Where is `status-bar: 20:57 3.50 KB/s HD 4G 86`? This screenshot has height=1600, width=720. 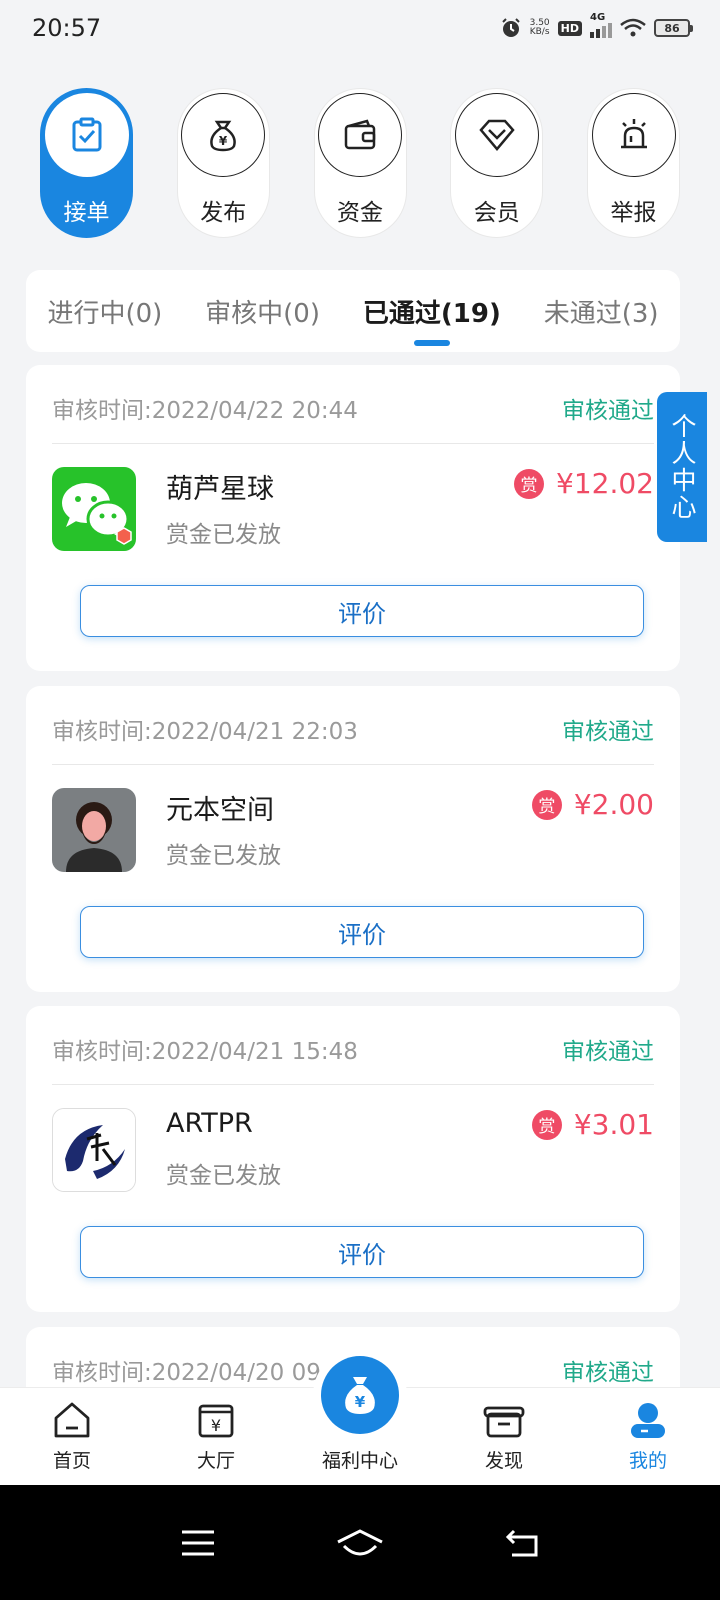 status-bar: 20:57 3.50 KB/s HD 4G 86 is located at coordinates (360, 28).